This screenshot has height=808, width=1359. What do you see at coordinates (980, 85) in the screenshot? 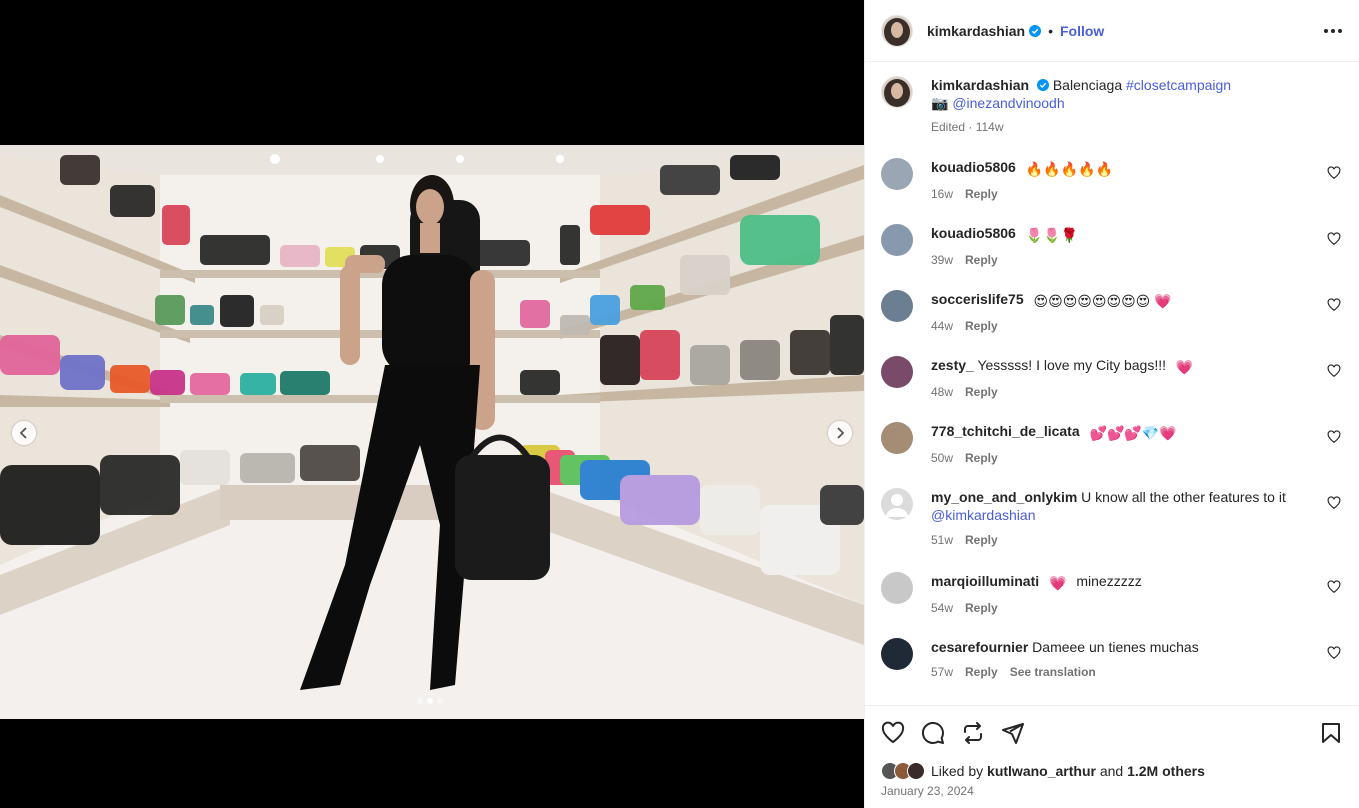
I see `caption-username: kimkardashian` at bounding box center [980, 85].